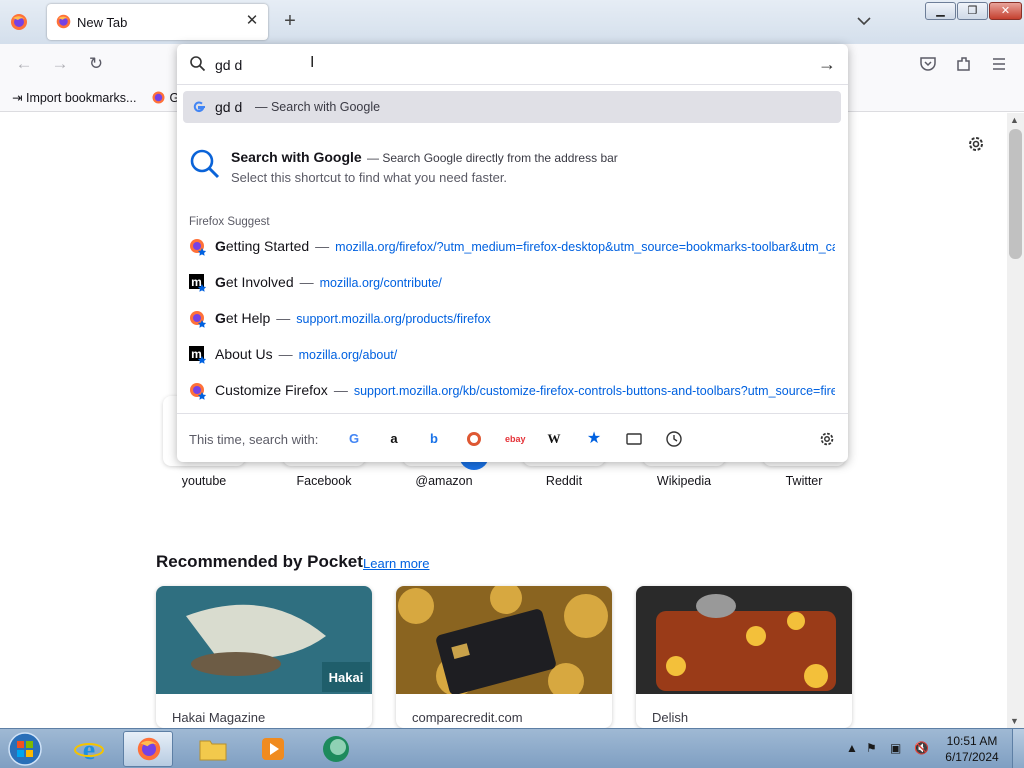 Image resolution: width=1024 pixels, height=768 pixels. Describe the element at coordinates (354, 439) in the screenshot. I see `google-icon: G` at that location.